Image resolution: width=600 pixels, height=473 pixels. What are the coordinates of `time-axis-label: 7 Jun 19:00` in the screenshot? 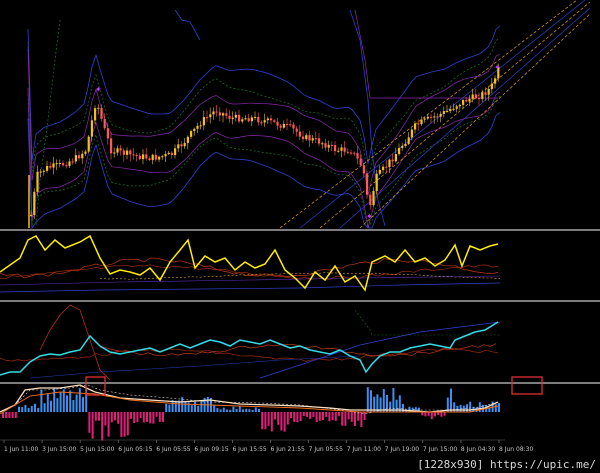 It's located at (402, 449).